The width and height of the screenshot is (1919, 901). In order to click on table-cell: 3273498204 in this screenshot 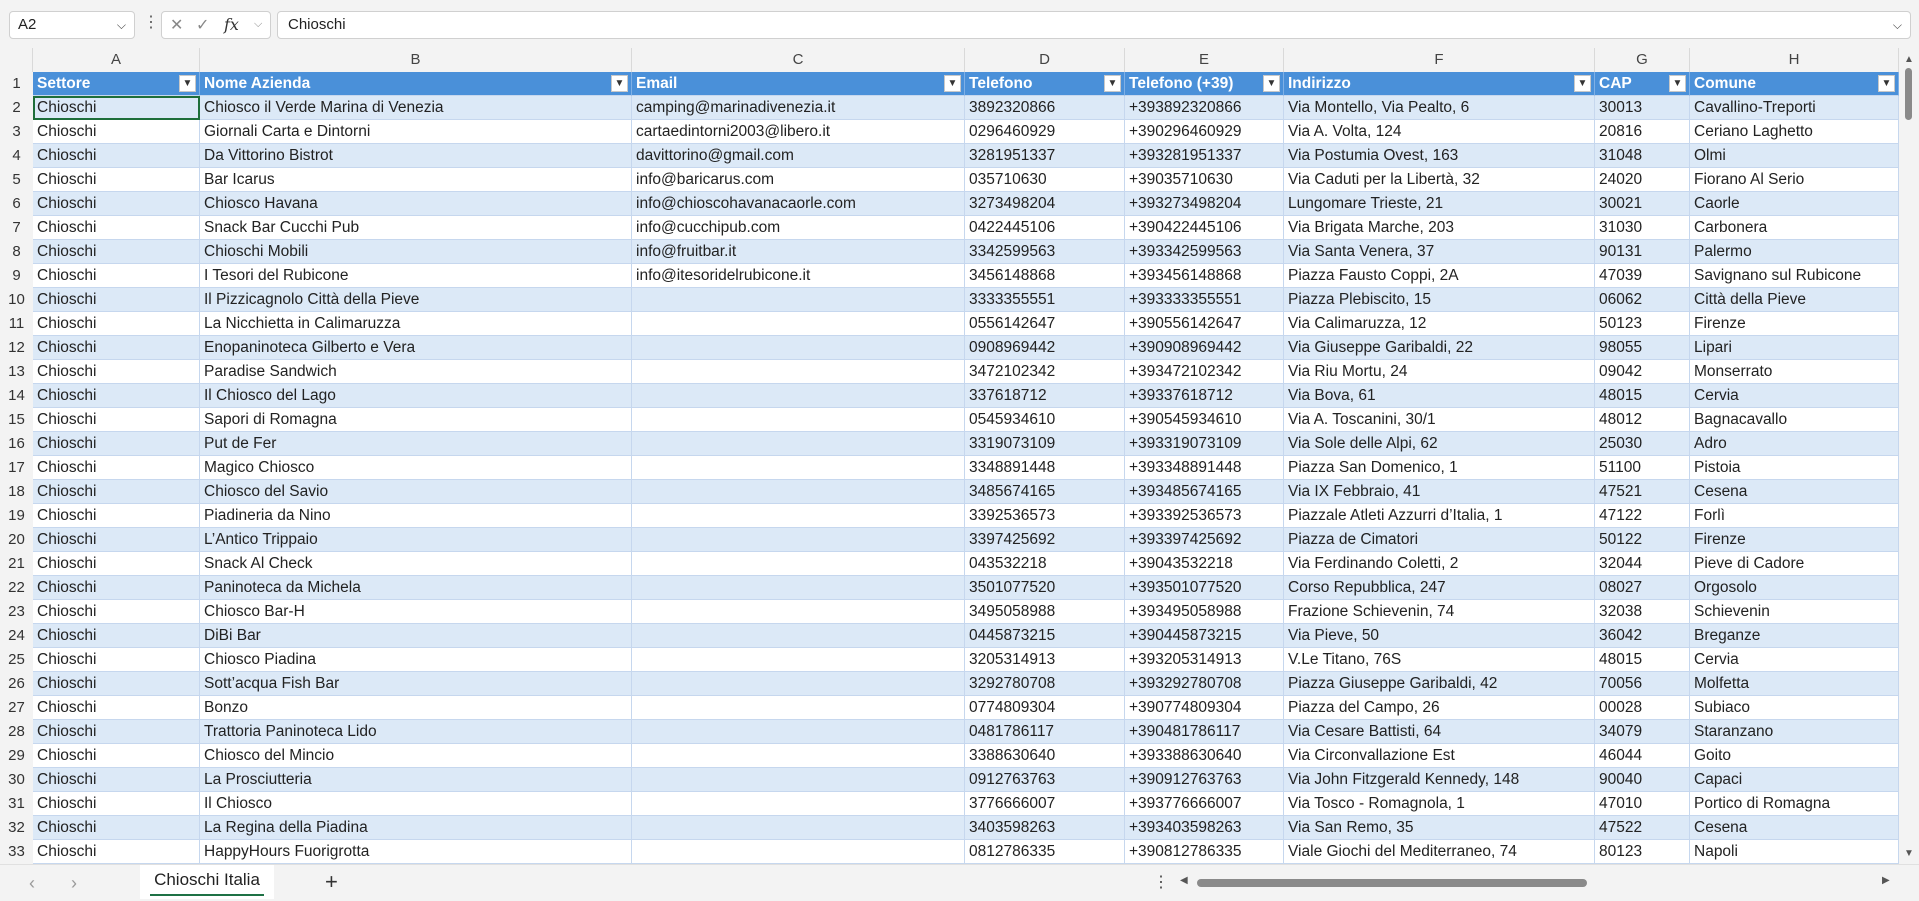, I will do `click(1045, 204)`.